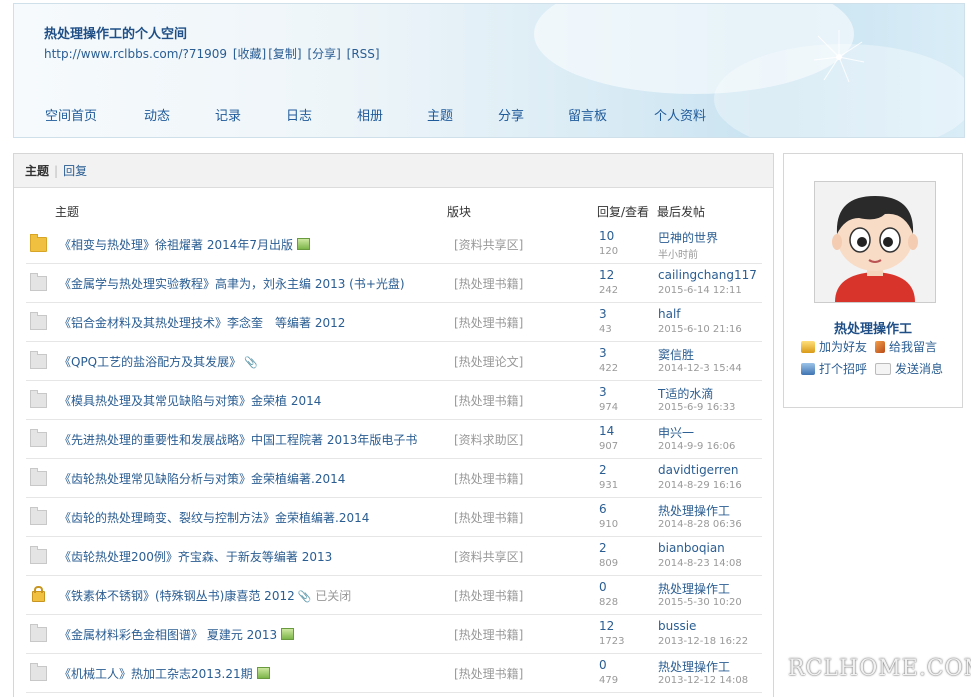 This screenshot has height=697, width=971. Describe the element at coordinates (393, 171) in the screenshot. I see `thread-tabs: 主题 | 回复` at that location.